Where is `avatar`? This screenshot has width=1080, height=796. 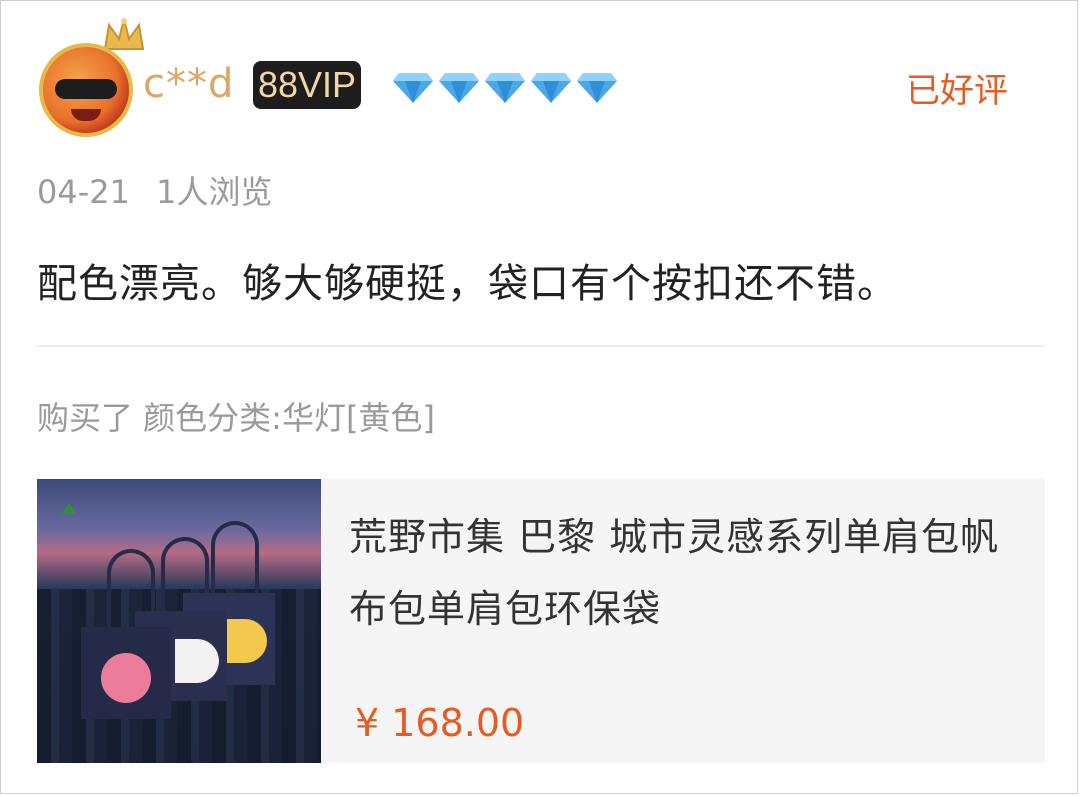 avatar is located at coordinates (91, 76).